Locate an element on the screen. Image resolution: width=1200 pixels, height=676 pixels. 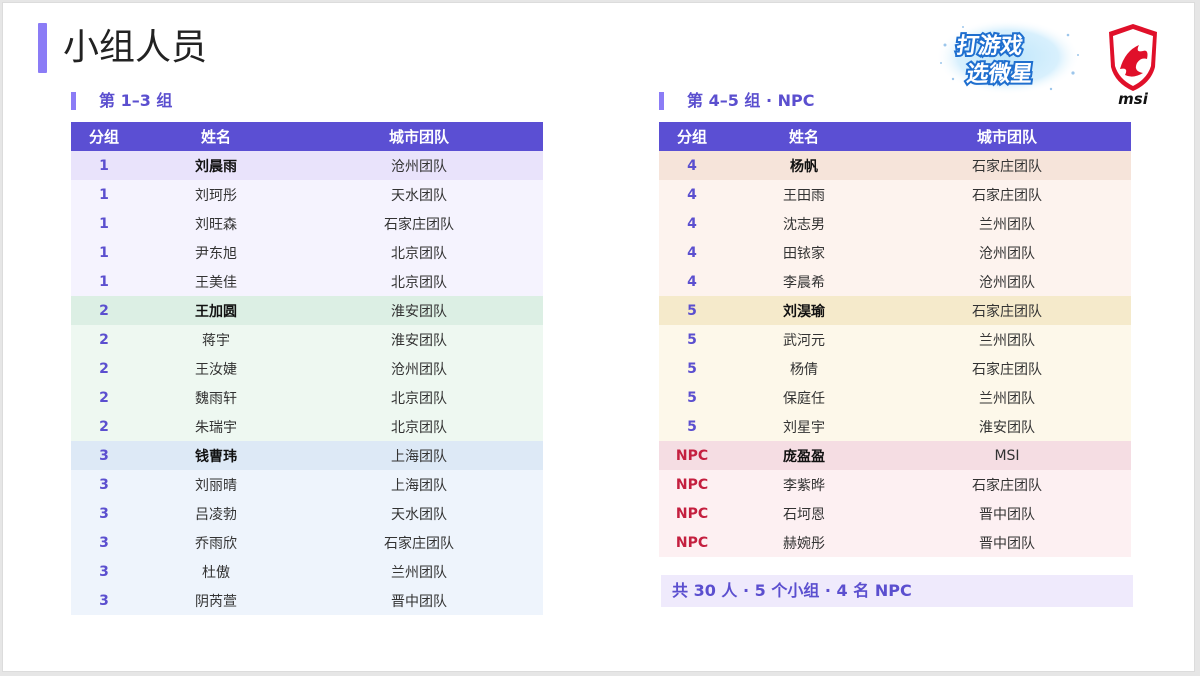
name-cell: 钱曹玮 is located at coordinates (216, 456).